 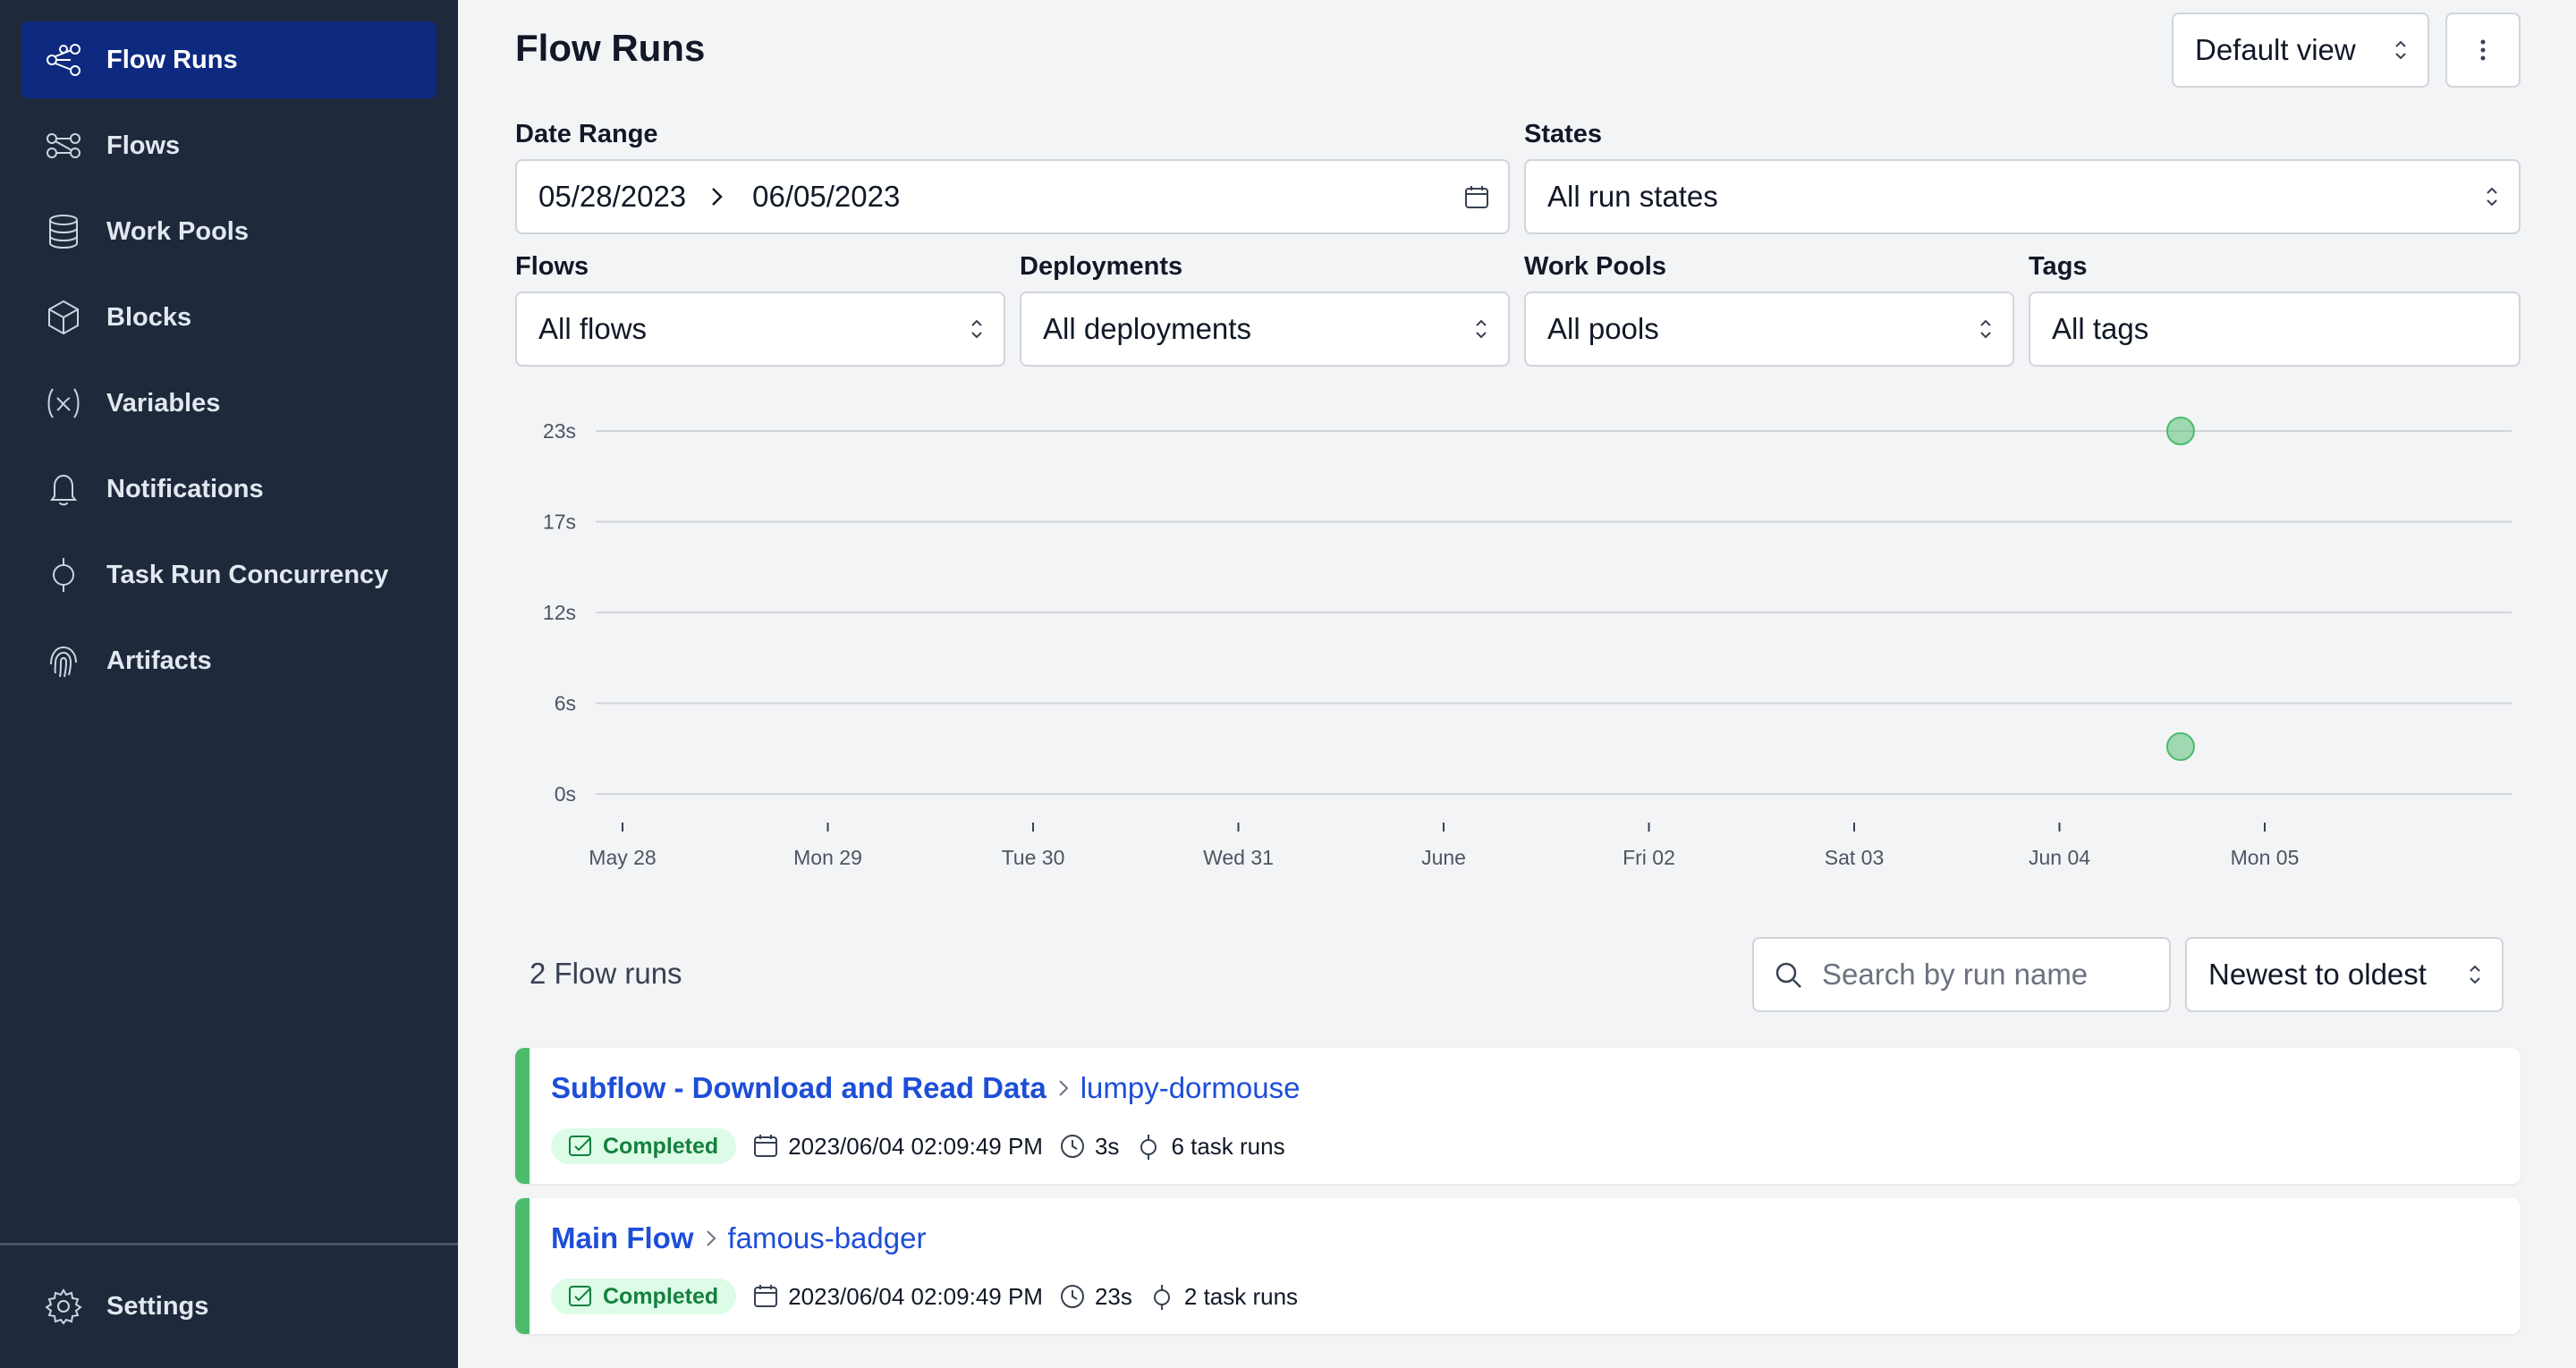 What do you see at coordinates (2265, 857) in the screenshot?
I see `x-tick-label: Mon 05` at bounding box center [2265, 857].